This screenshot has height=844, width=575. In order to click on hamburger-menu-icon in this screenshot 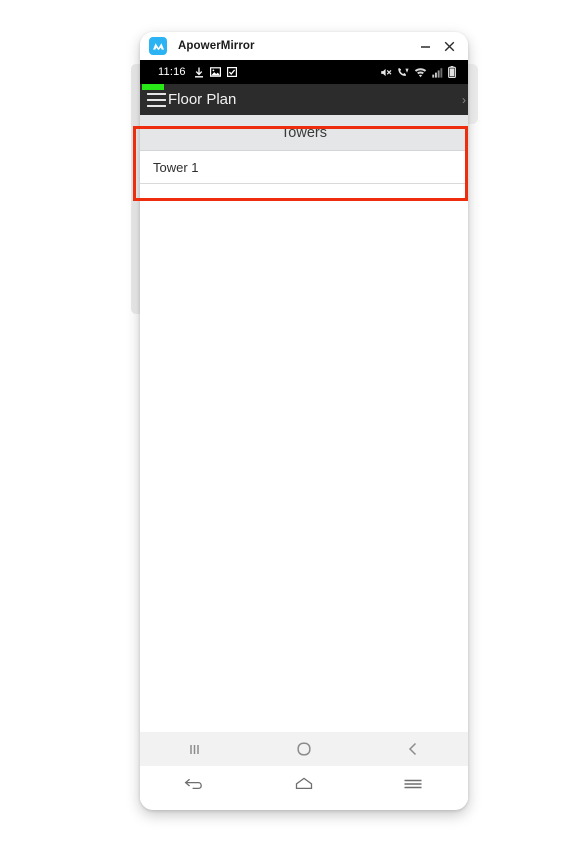, I will do `click(156, 100)`.